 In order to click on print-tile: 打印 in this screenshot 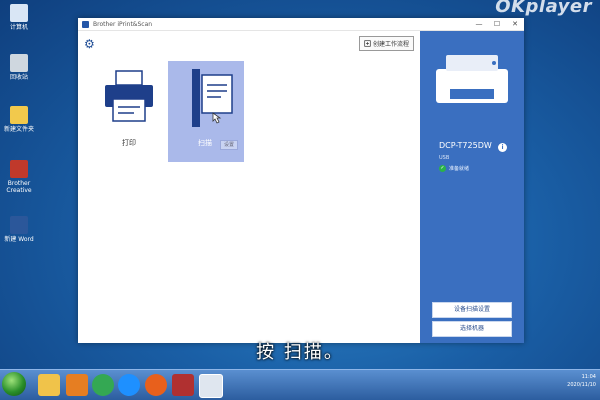, I will do `click(129, 111)`.